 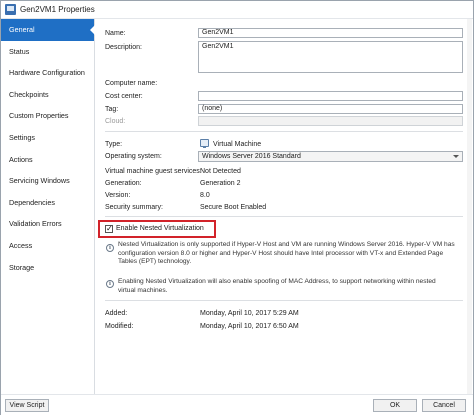 What do you see at coordinates (27, 405) in the screenshot?
I see `view-script-button: View Script` at bounding box center [27, 405].